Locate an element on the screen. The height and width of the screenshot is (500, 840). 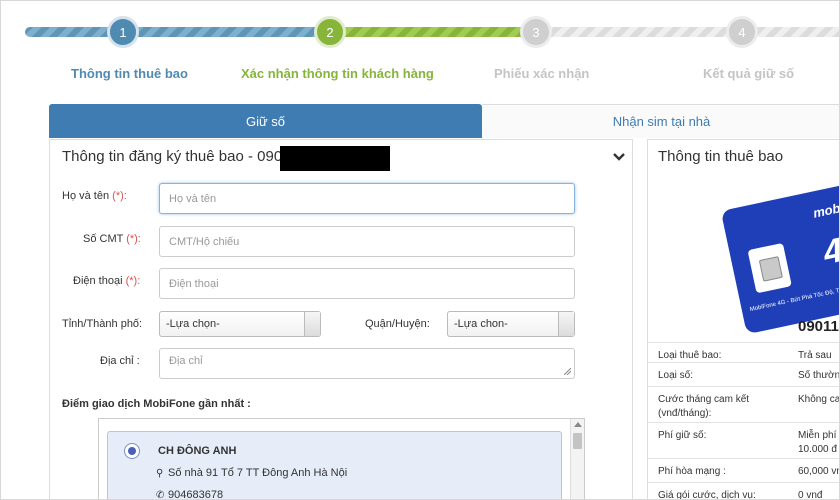
info-key: Phí hòa mạng : is located at coordinates (692, 471).